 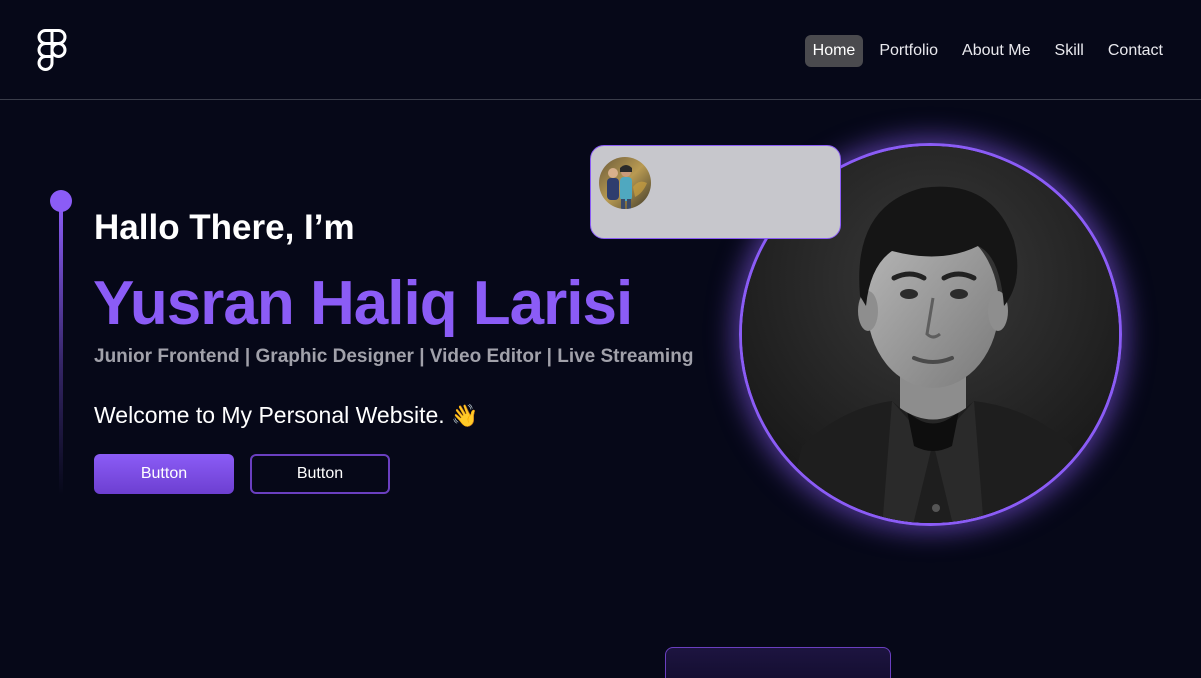 I want to click on card-avatar, so click(x=625, y=183).